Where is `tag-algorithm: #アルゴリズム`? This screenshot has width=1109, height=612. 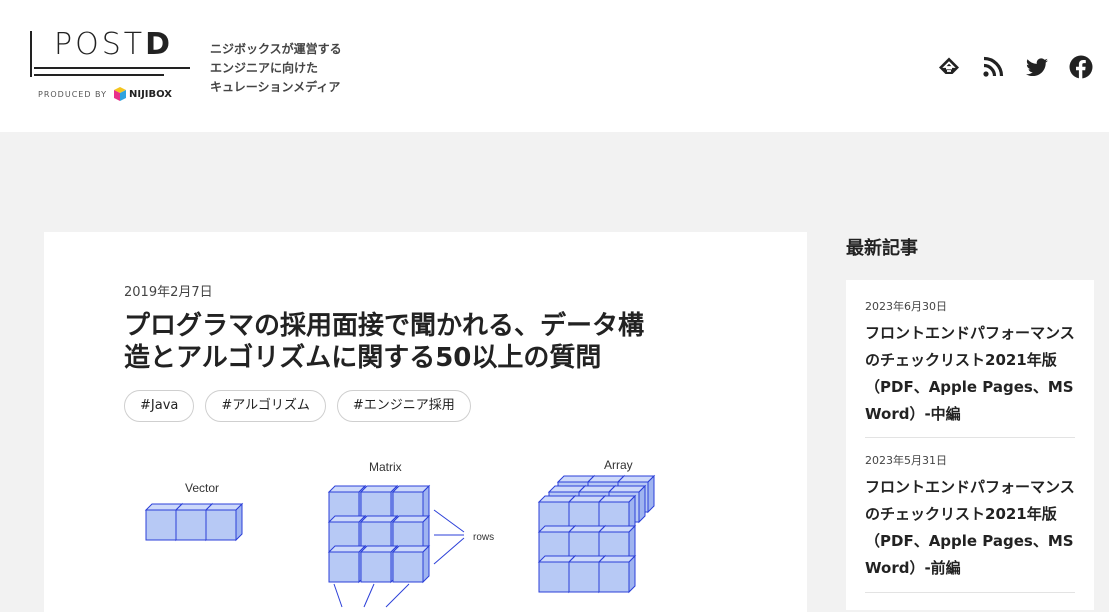
tag-algorithm: #アルゴリズム is located at coordinates (265, 406).